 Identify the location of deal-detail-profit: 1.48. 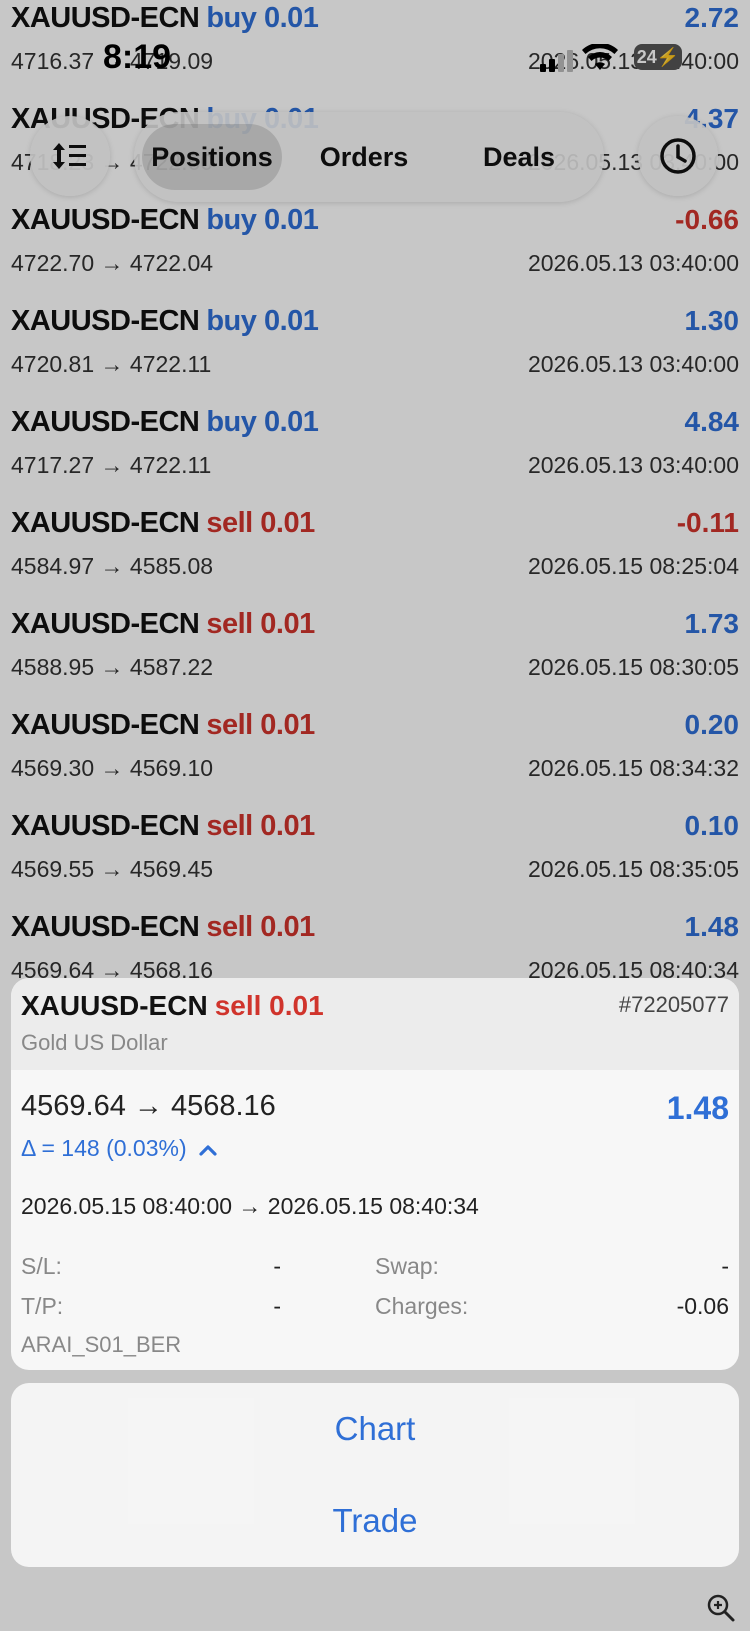
(697, 1108).